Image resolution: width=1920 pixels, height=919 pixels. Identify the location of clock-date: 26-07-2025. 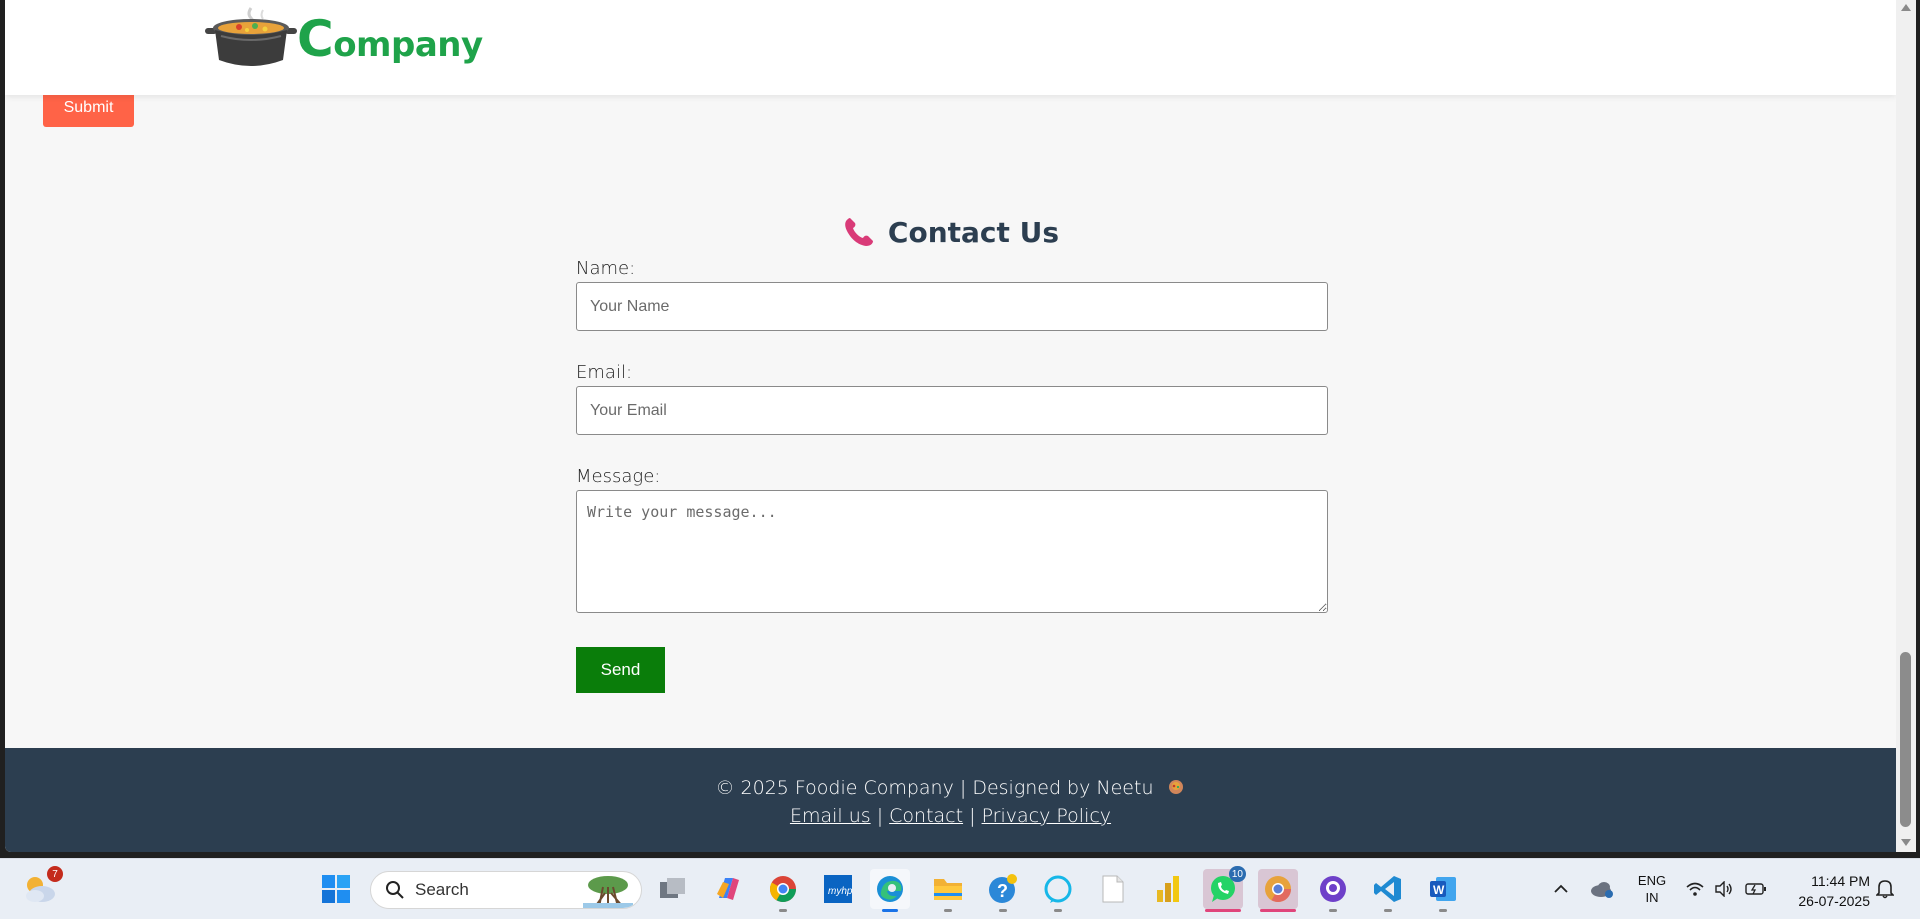
(1834, 901).